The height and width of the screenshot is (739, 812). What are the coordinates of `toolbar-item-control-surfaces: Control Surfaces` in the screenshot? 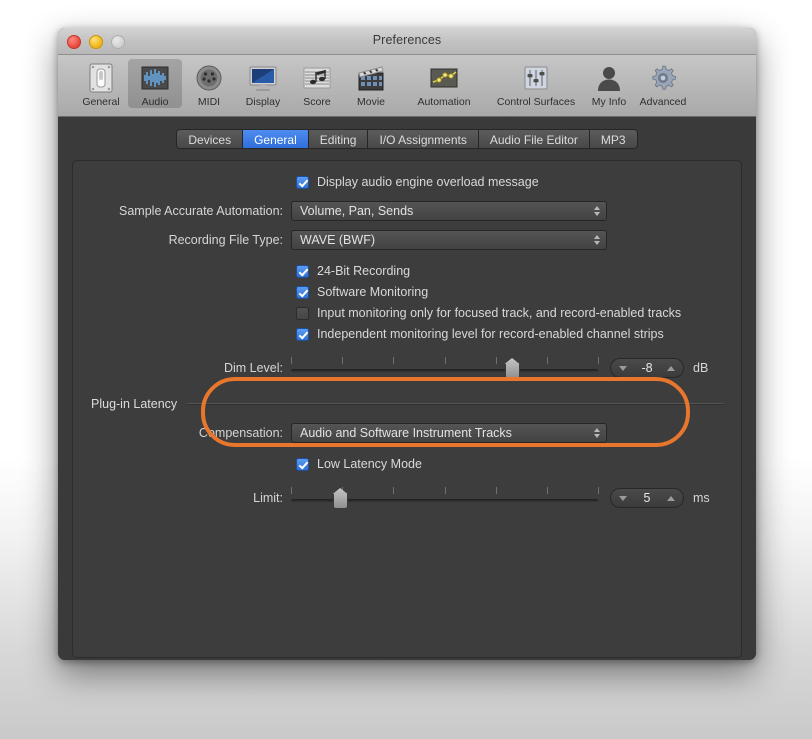 It's located at (536, 83).